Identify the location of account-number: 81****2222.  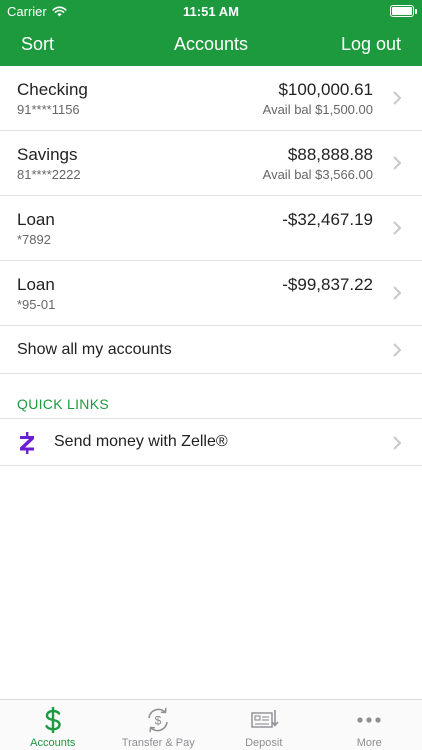
(49, 174).